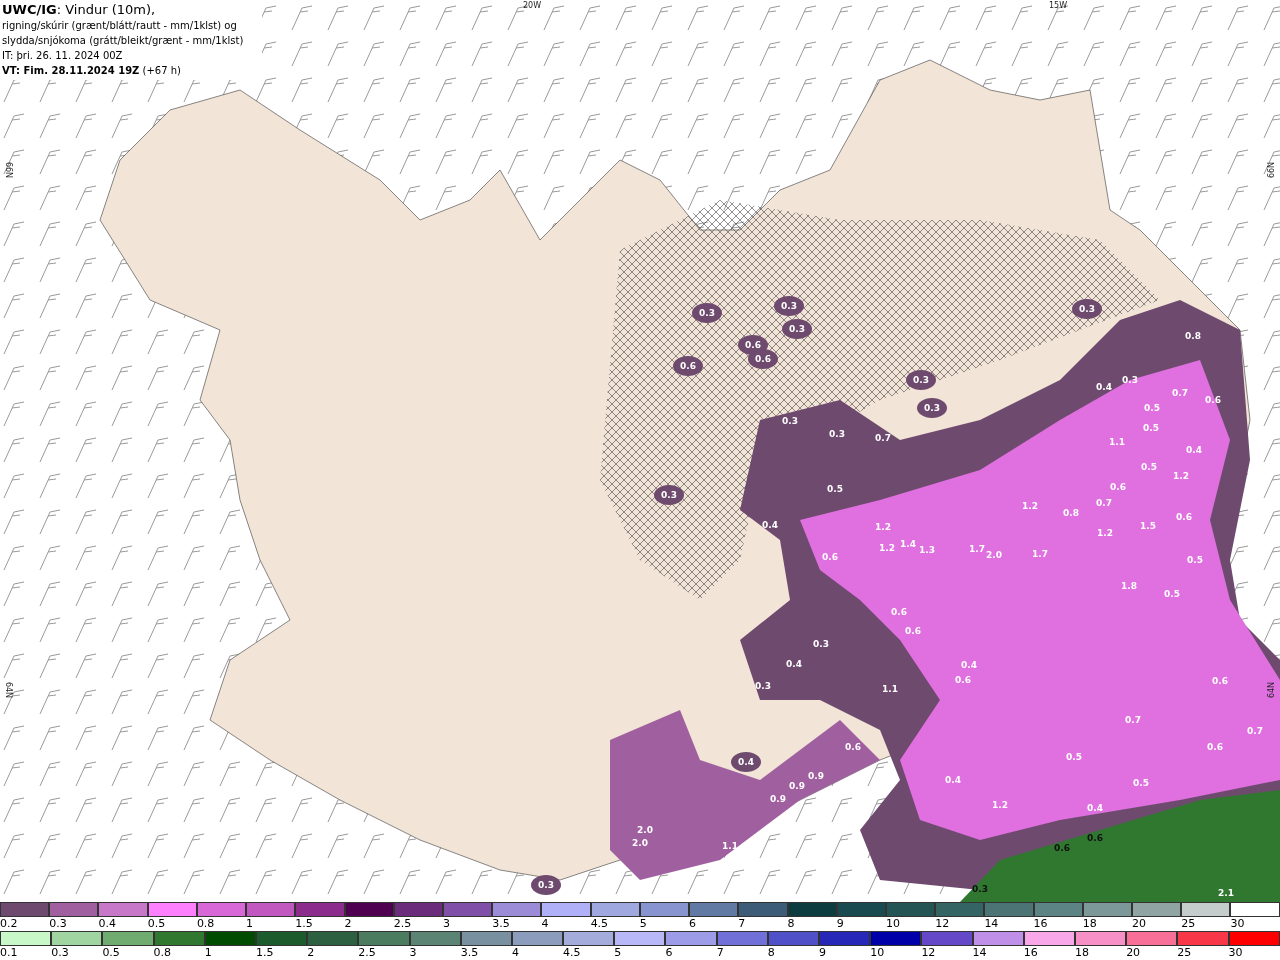 Image resolution: width=1280 pixels, height=960 pixels. Describe the element at coordinates (1271, 690) in the screenshot. I see `grid-label: 64N` at that location.